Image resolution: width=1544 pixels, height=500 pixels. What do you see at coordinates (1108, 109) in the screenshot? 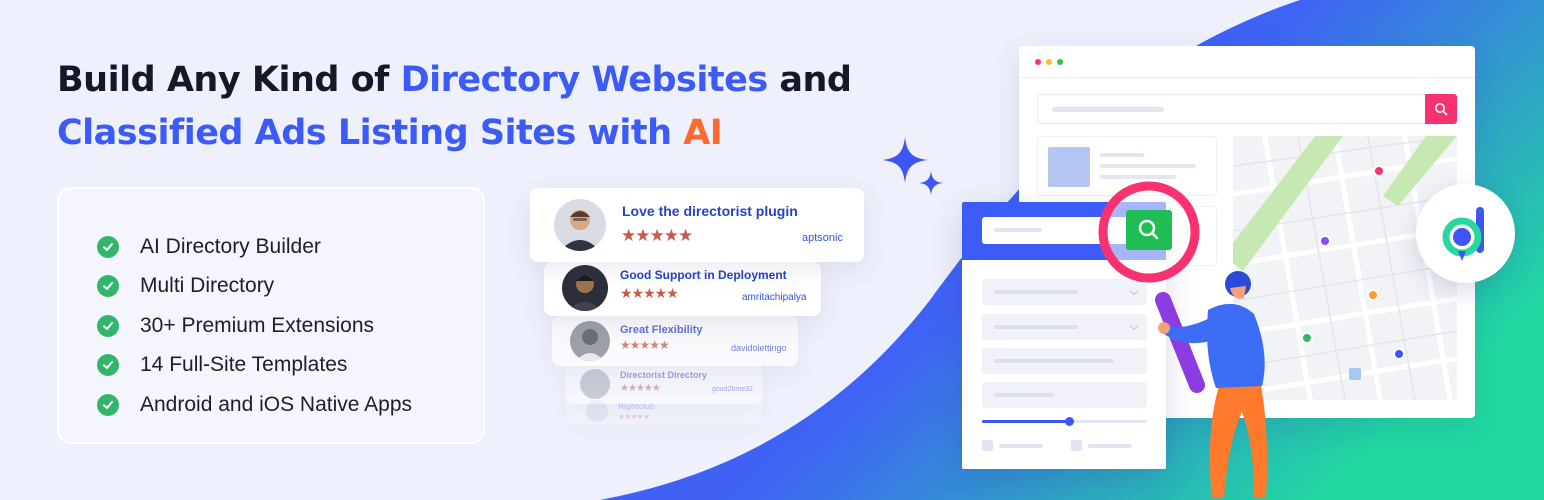
I see `search-placeholder-line` at bounding box center [1108, 109].